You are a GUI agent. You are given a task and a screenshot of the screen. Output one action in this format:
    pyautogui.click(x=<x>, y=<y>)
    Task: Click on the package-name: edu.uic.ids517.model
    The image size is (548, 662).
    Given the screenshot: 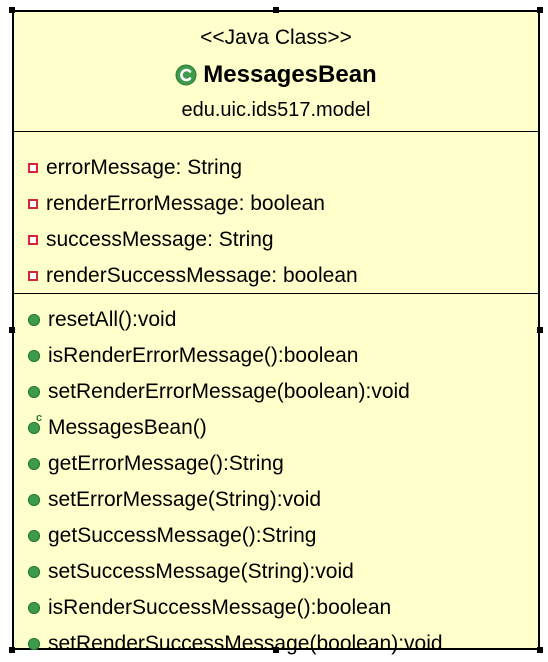 What is the action you would take?
    pyautogui.click(x=276, y=110)
    